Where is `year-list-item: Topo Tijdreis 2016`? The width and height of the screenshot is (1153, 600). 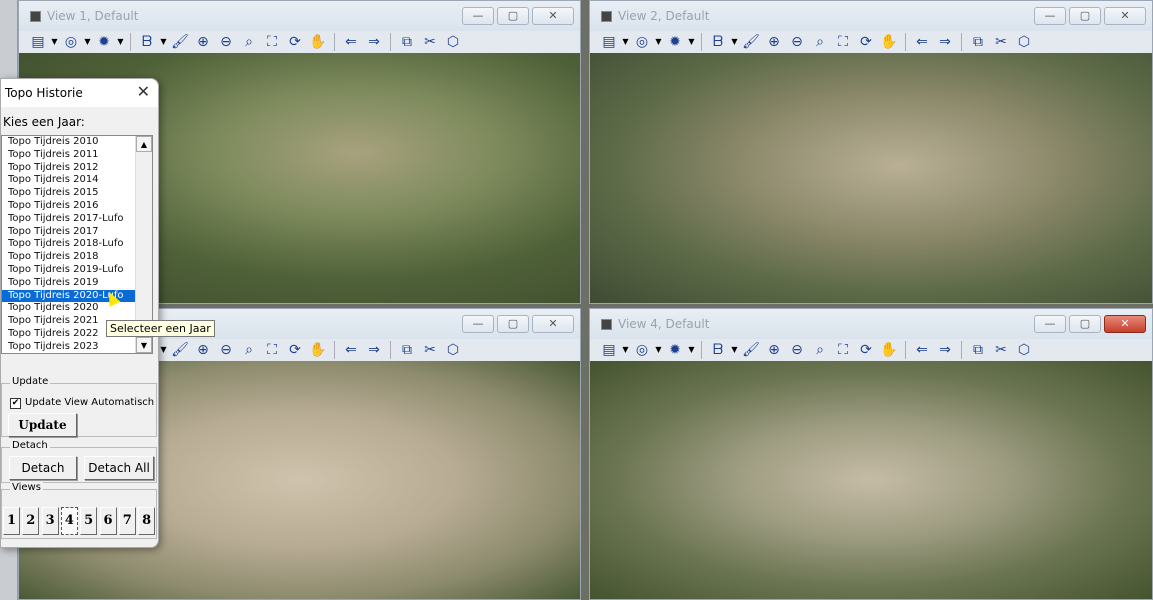
year-list-item: Topo Tijdreis 2016 is located at coordinates (77, 206).